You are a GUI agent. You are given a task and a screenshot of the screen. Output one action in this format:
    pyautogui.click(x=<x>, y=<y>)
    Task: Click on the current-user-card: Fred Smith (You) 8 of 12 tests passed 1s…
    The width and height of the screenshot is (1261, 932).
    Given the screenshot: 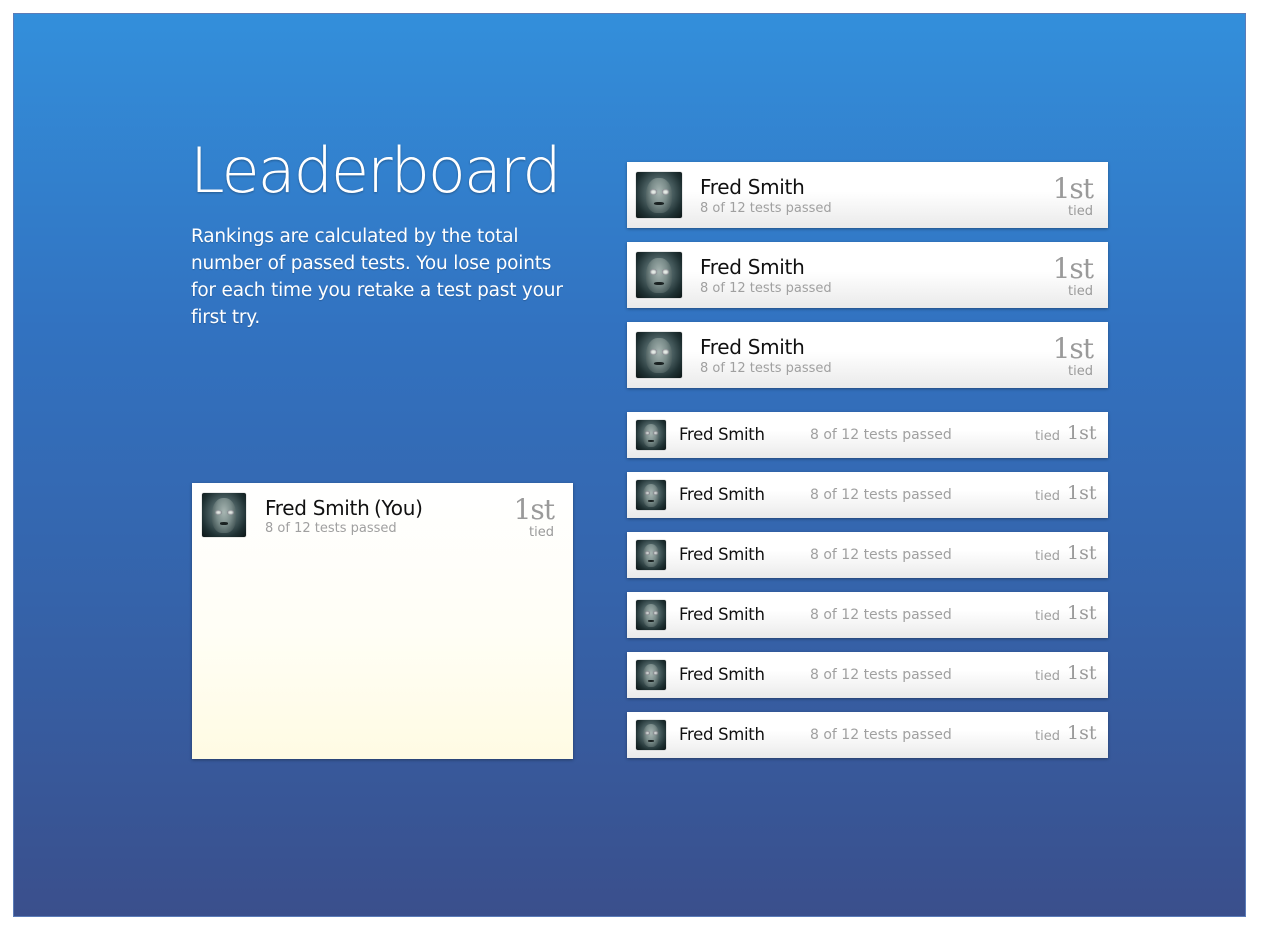 What is the action you would take?
    pyautogui.click(x=382, y=621)
    